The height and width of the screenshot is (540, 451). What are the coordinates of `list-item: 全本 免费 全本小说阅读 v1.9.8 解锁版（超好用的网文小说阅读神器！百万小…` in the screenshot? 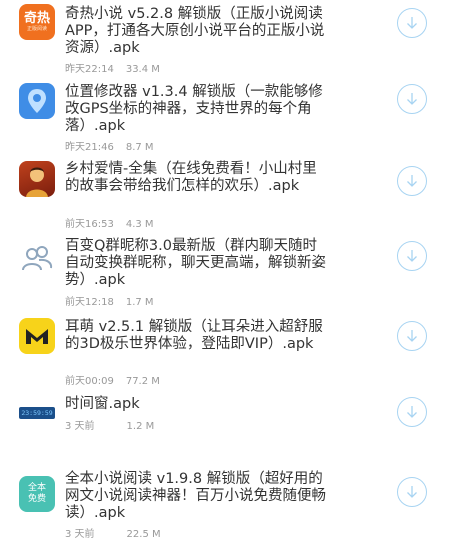 It's located at (225, 505).